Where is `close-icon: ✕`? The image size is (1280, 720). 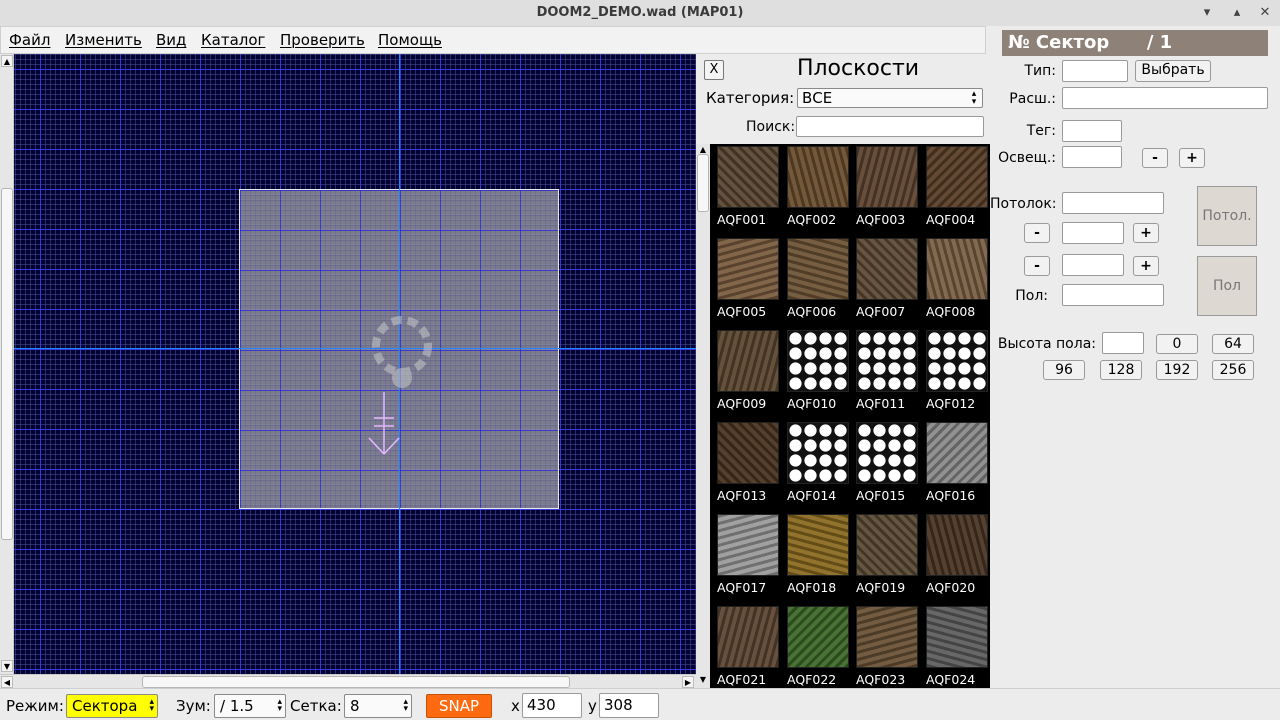 close-icon: ✕ is located at coordinates (1265, 13).